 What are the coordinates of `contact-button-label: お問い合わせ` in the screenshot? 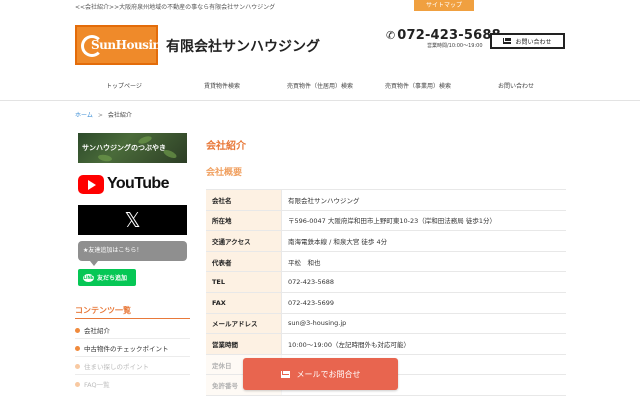 It's located at (533, 42).